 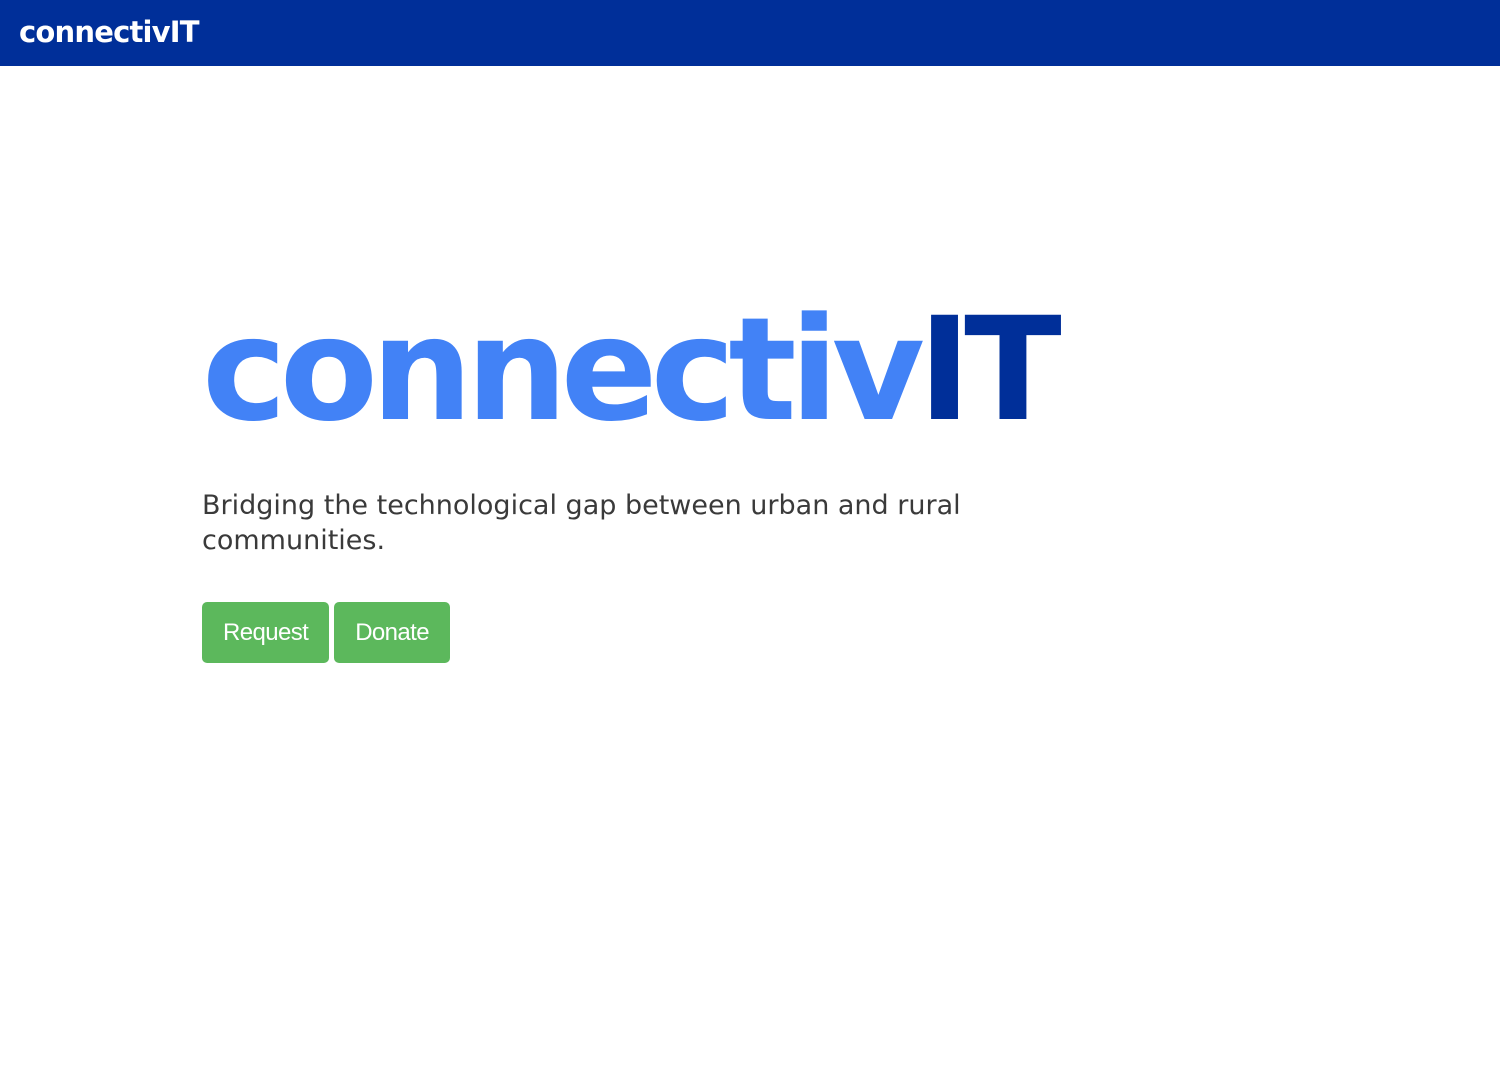 What do you see at coordinates (563, 369) in the screenshot?
I see `logo-text-connectiv: connectiv` at bounding box center [563, 369].